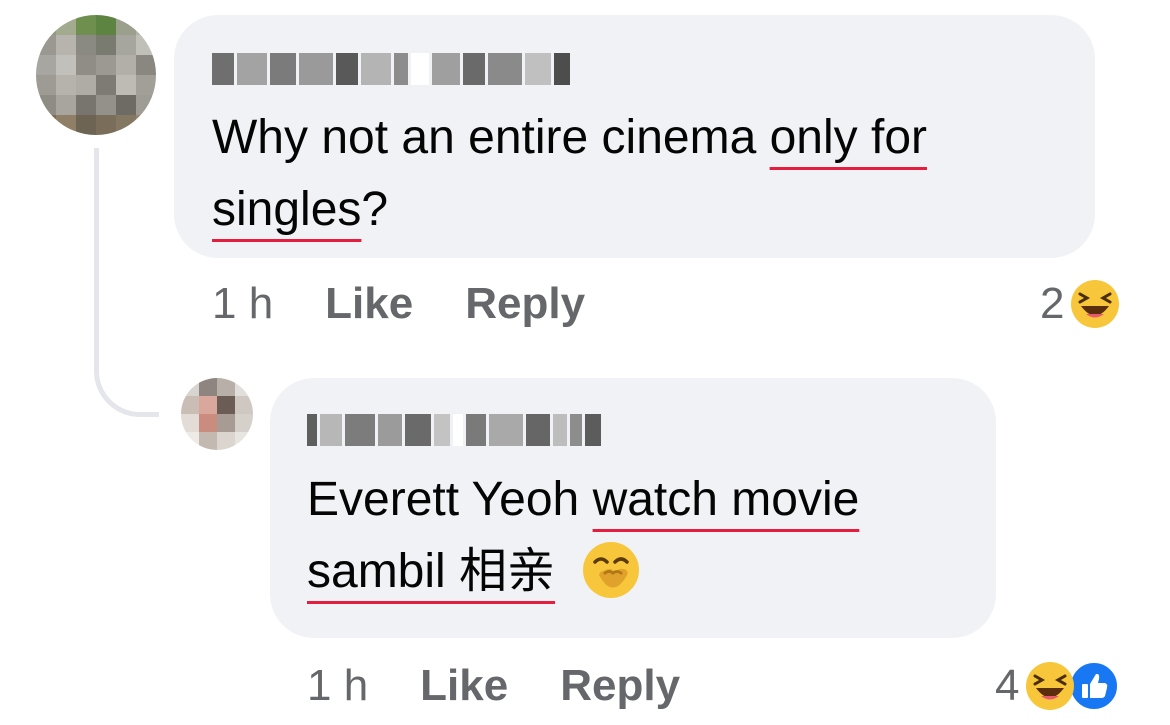  What do you see at coordinates (431, 571) in the screenshot?
I see `spellcheck-underlined-text: sambil 相亲` at bounding box center [431, 571].